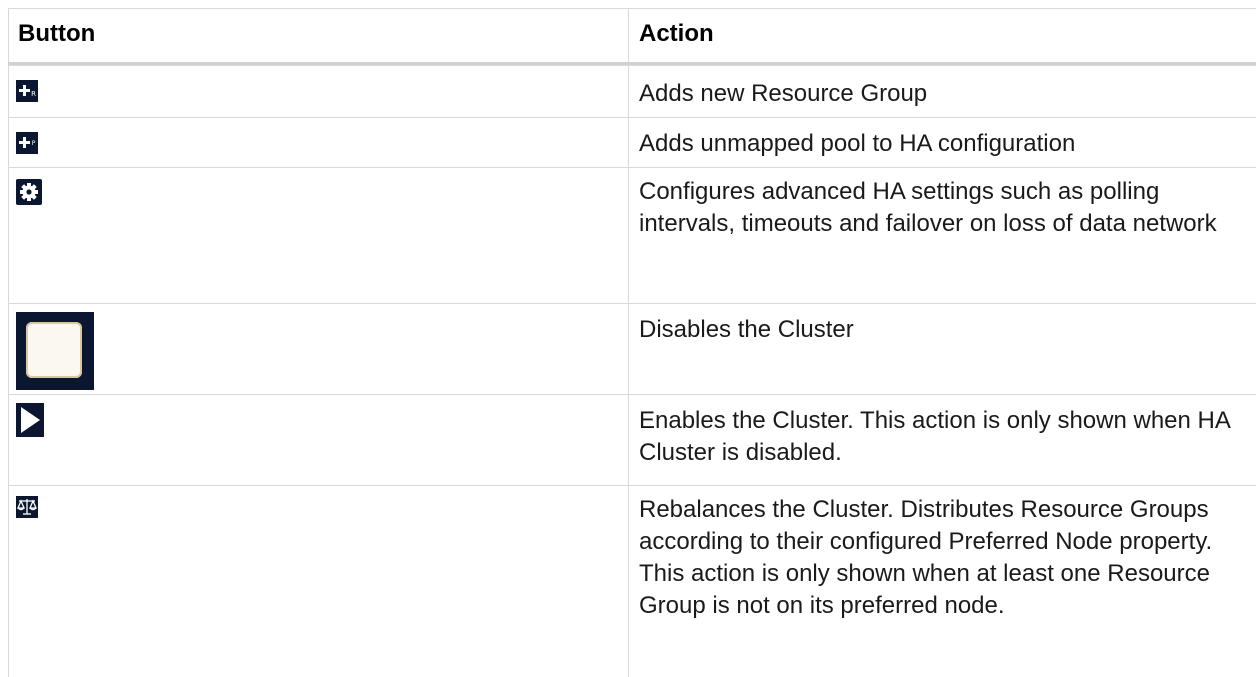 The image size is (1256, 677). What do you see at coordinates (632, 348) in the screenshot?
I see `table-row: Disables the Cluster` at bounding box center [632, 348].